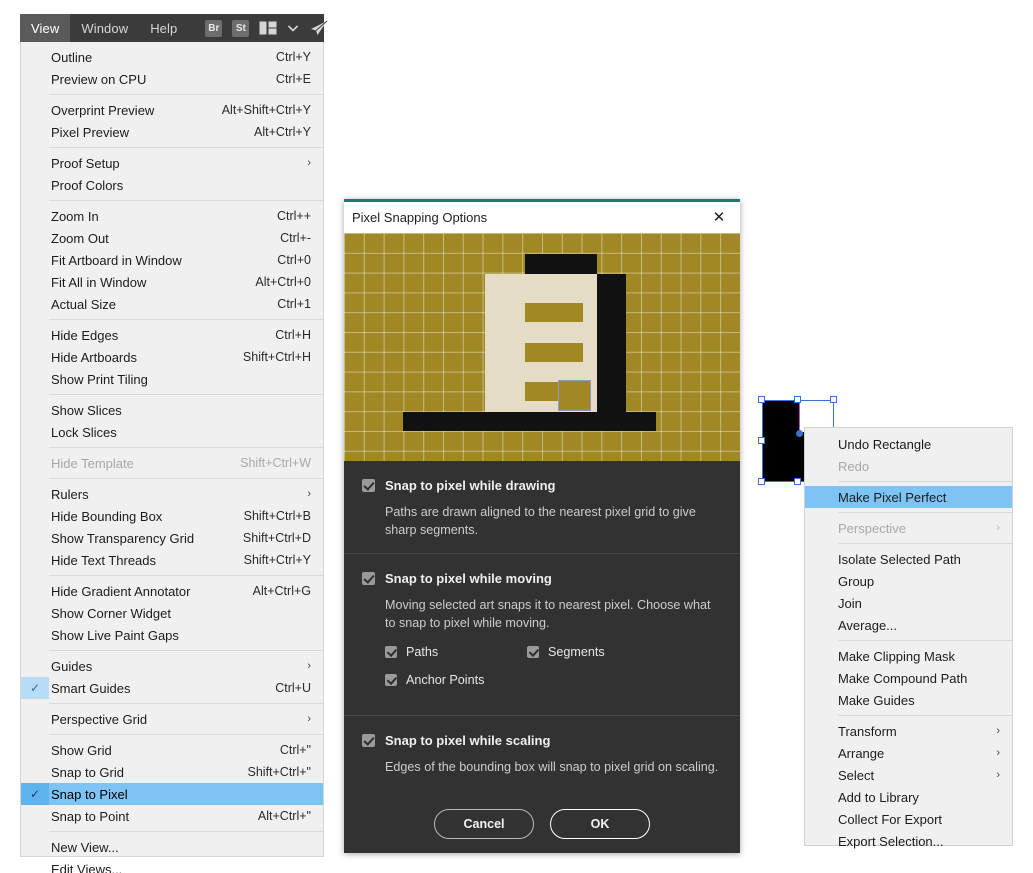 The image size is (1033, 873). What do you see at coordinates (908, 656) in the screenshot?
I see `context-menu-item-make-clipping-mask: Make Clipping Mask` at bounding box center [908, 656].